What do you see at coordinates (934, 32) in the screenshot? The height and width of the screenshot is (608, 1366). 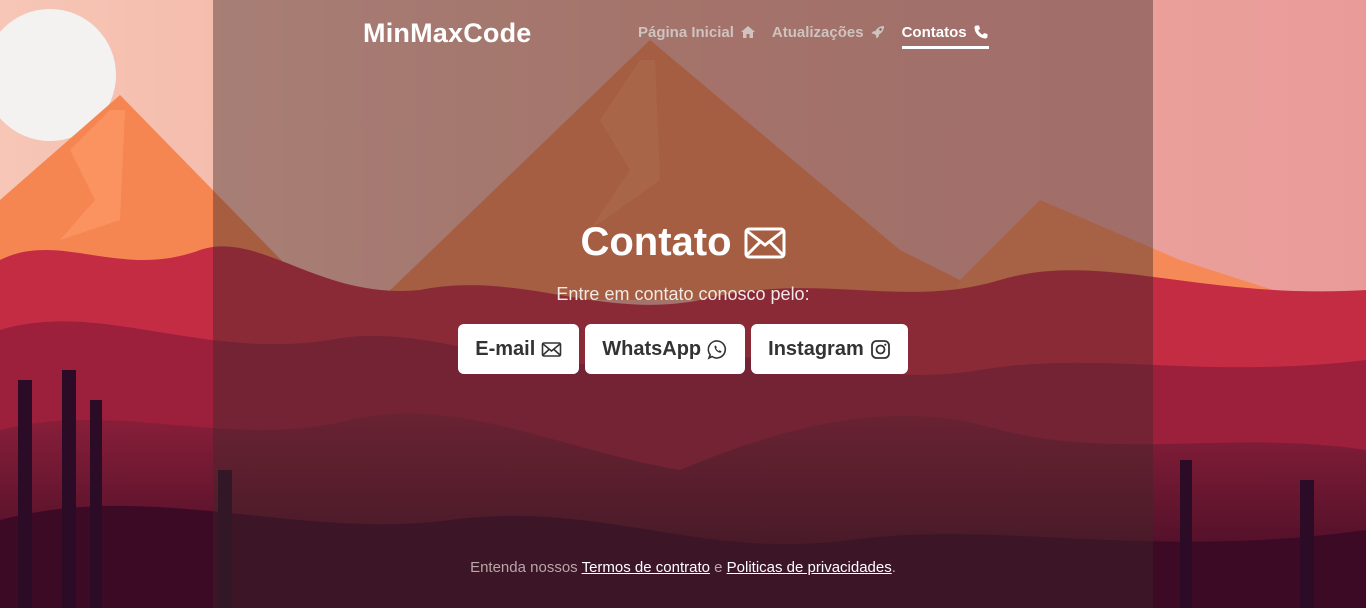 I see `nav-contacts-label: Contatos` at bounding box center [934, 32].